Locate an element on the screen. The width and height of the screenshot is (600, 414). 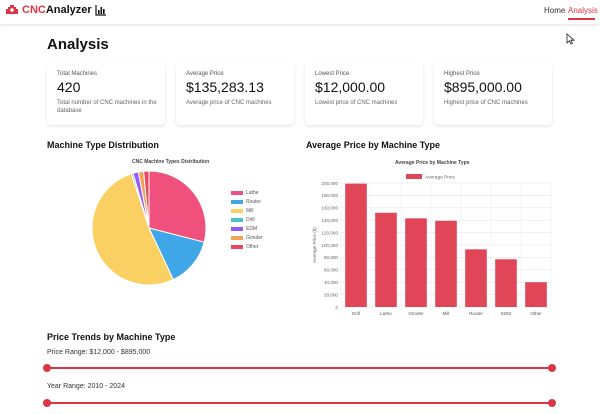
nav-link-analysis: Analysis is located at coordinates (583, 10).